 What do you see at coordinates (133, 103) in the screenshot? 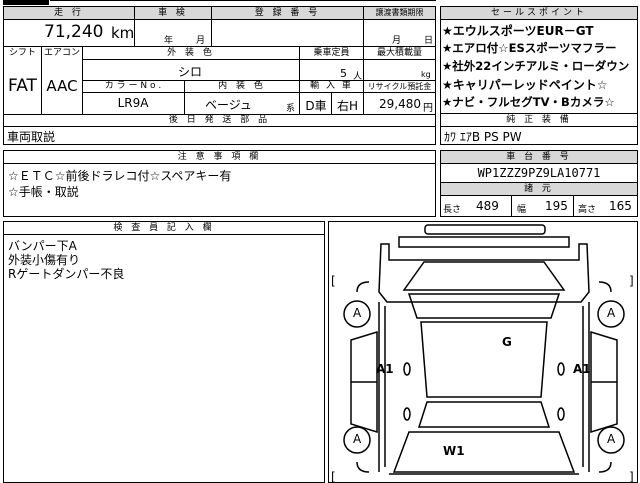
I see `color-no-value: LR9A` at bounding box center [133, 103].